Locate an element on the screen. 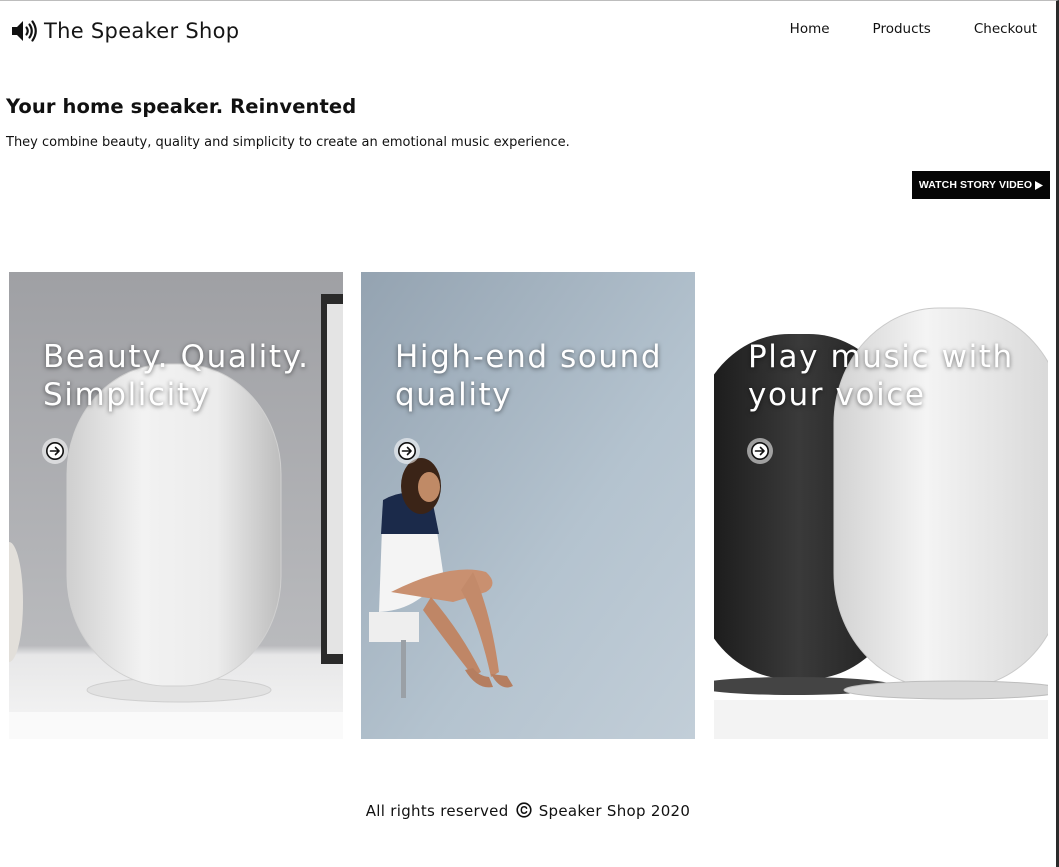 This screenshot has width=1059, height=867. main-nav: Home Products Checkout is located at coordinates (892, 29).